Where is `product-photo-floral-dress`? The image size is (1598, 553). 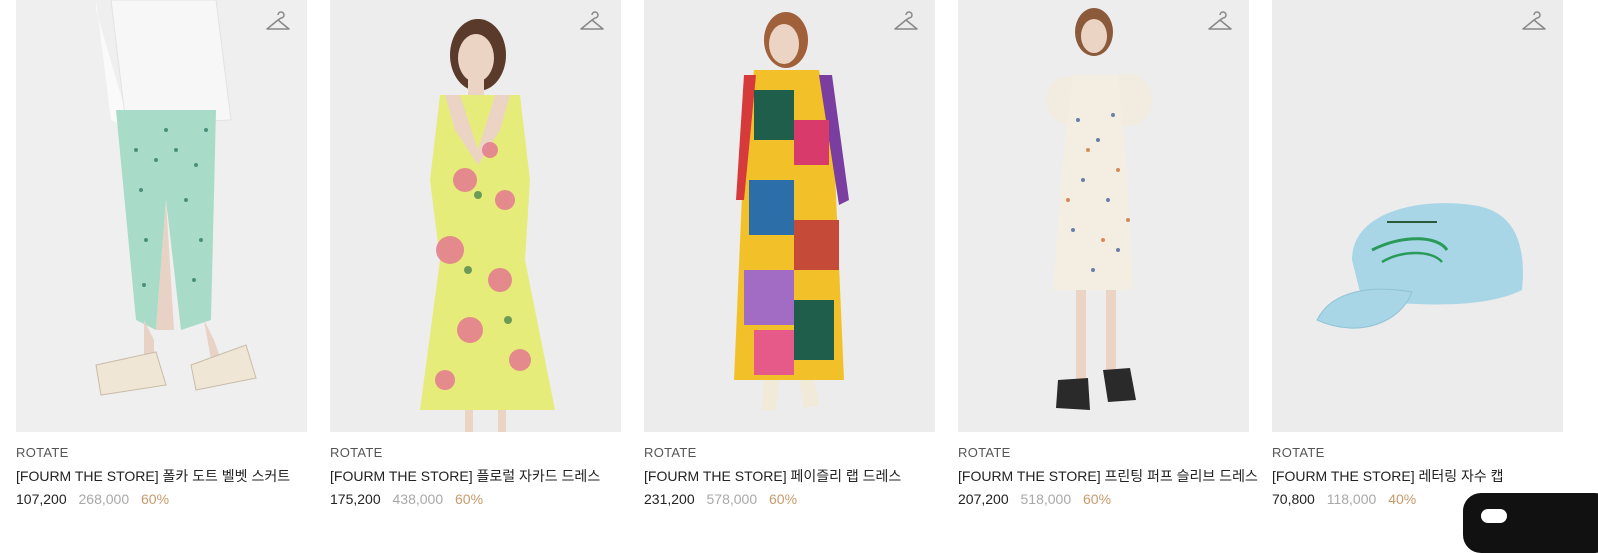 product-photo-floral-dress is located at coordinates (475, 216).